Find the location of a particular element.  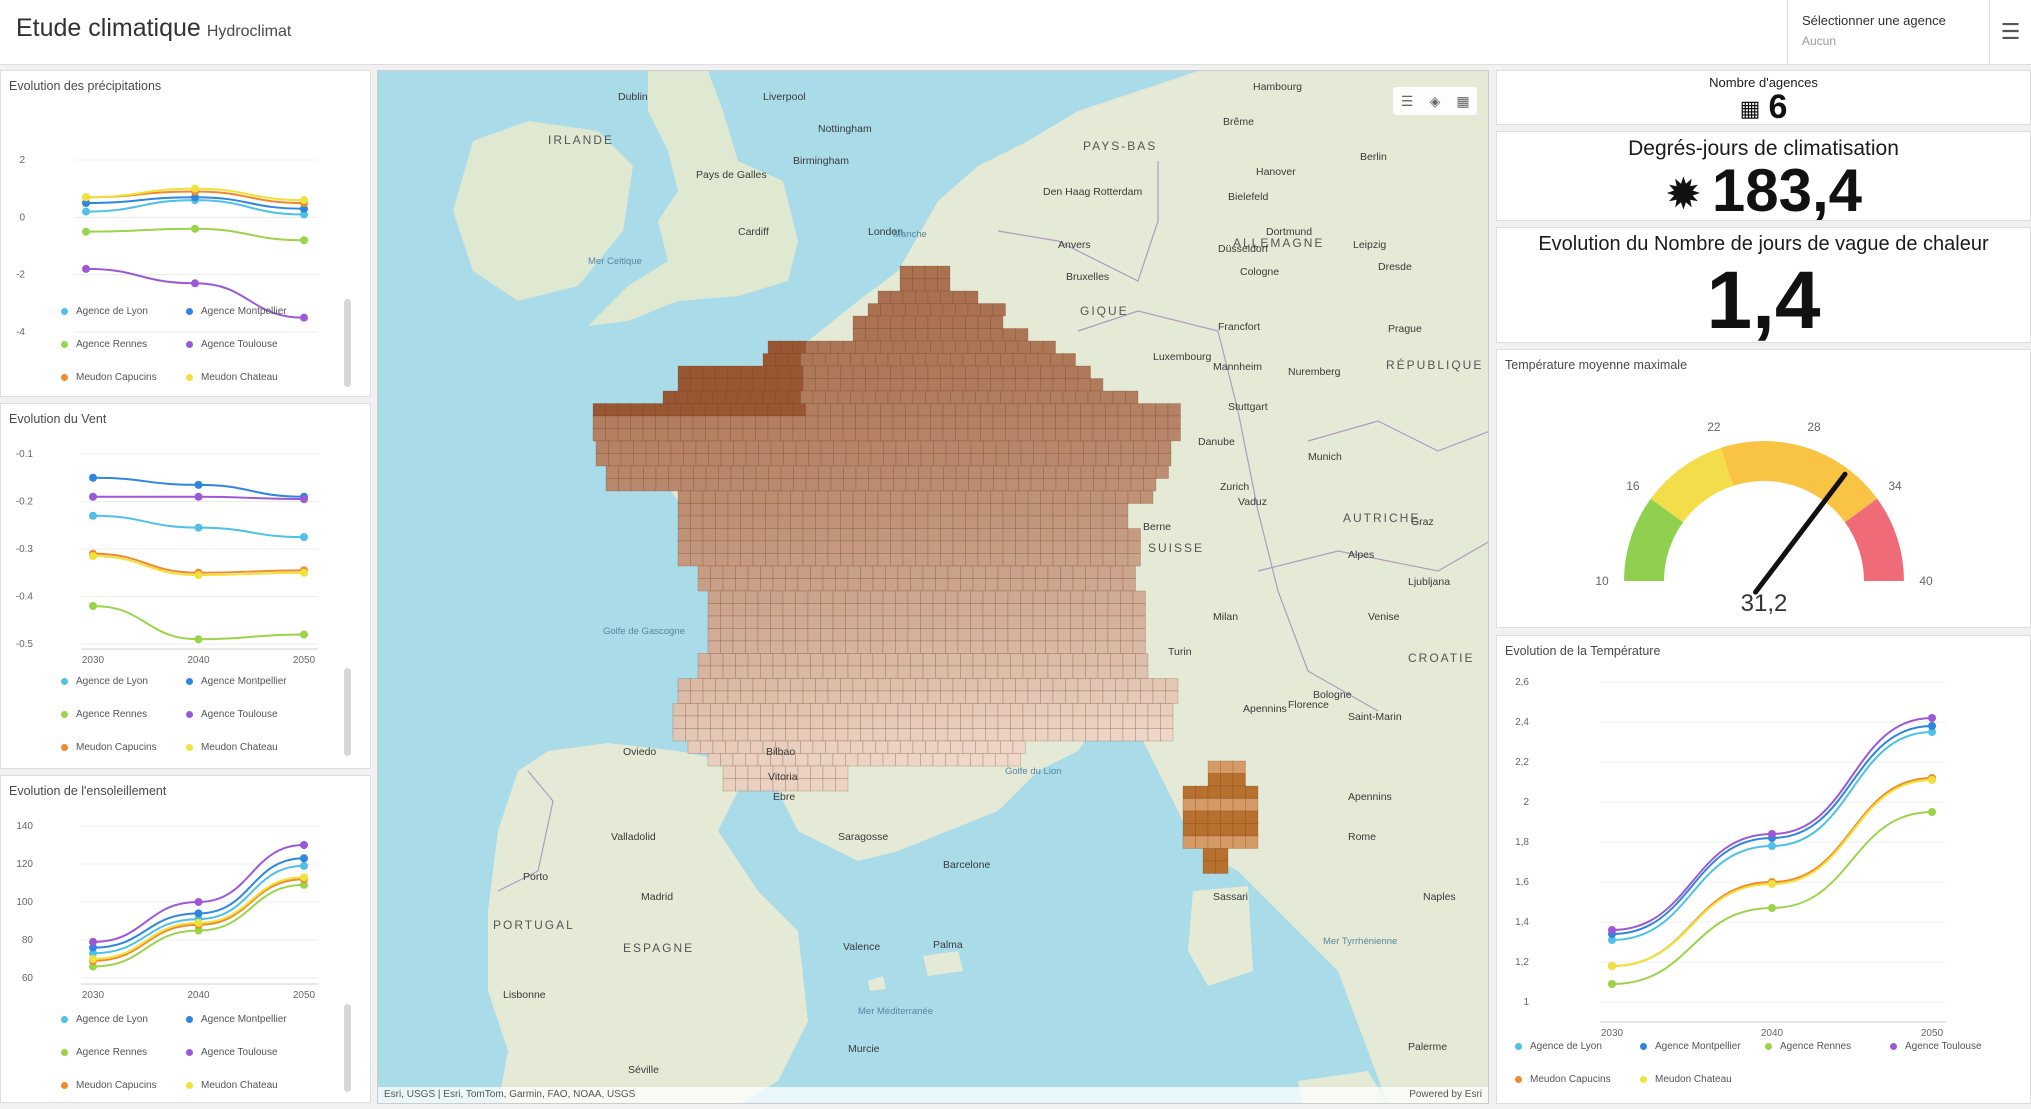

legend-item: Agence de Lyon is located at coordinates (1558, 1046).